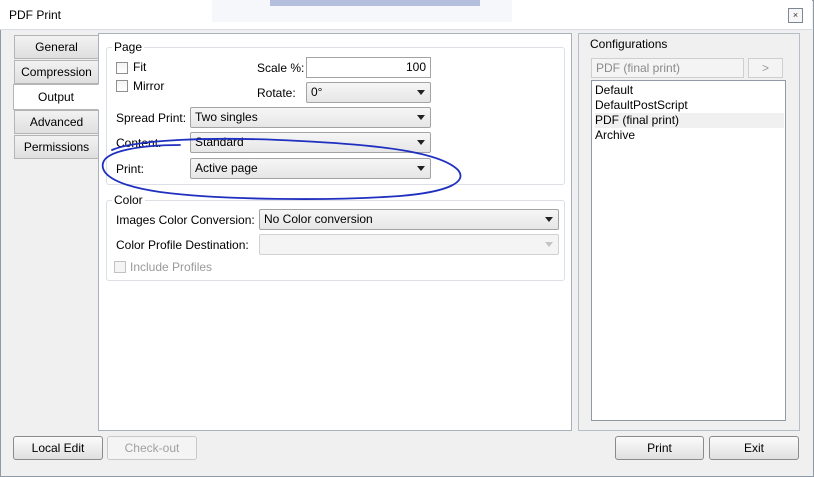 This screenshot has height=477, width=814. What do you see at coordinates (122, 86) in the screenshot?
I see `mirror-checkbox` at bounding box center [122, 86].